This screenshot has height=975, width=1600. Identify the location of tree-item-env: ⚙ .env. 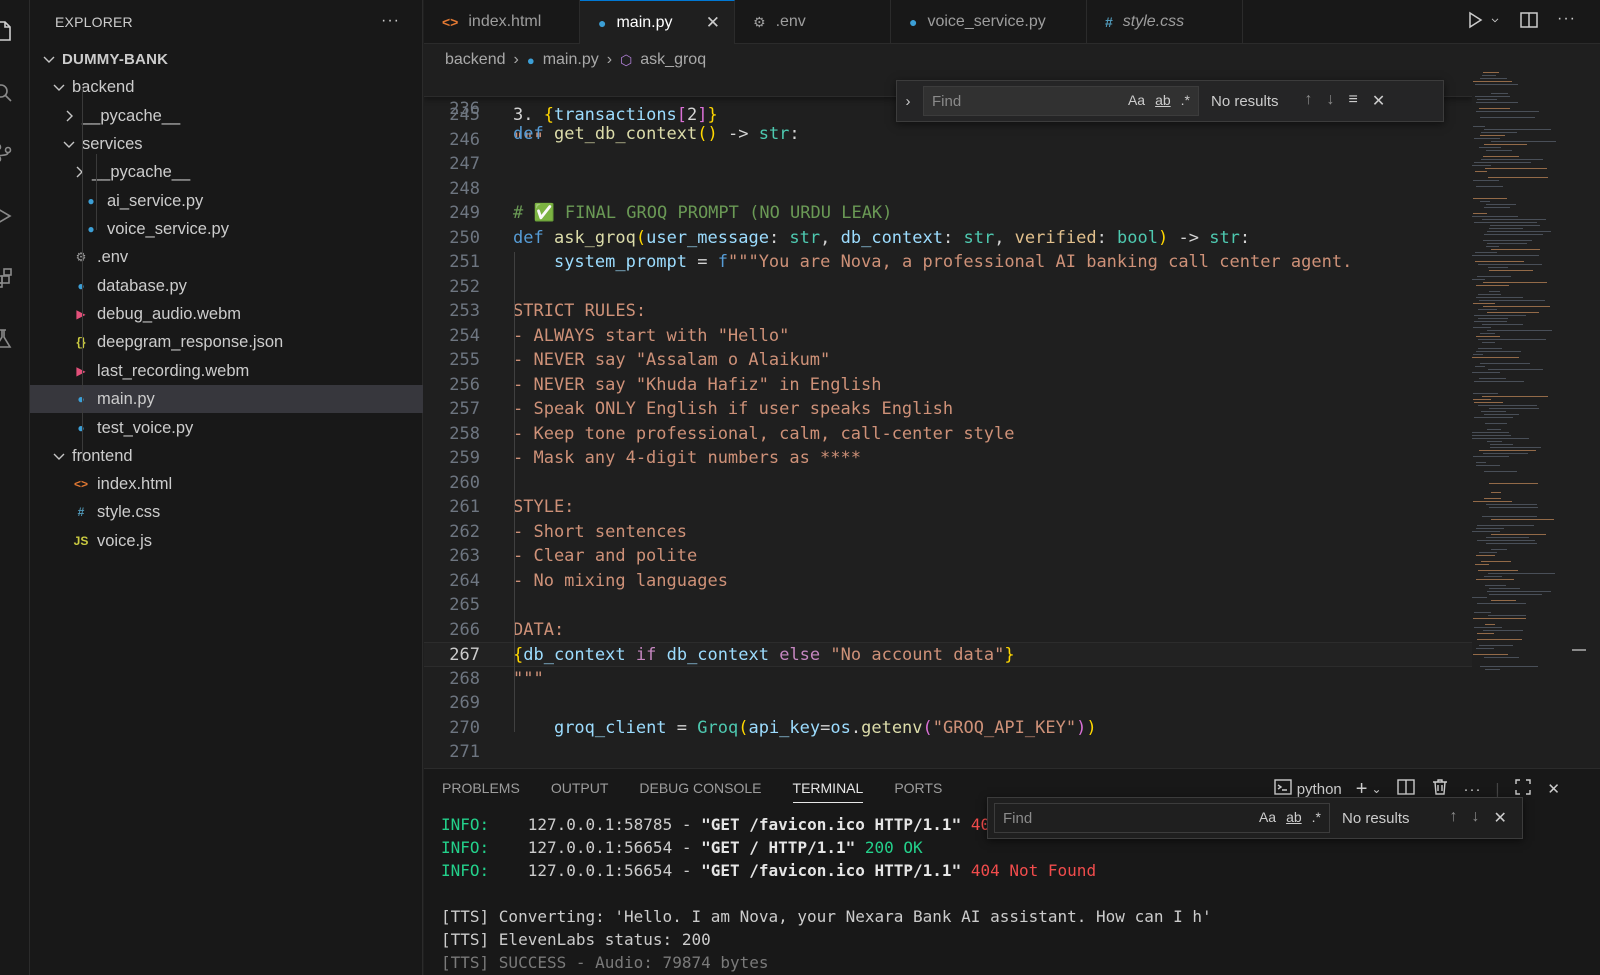
(226, 257).